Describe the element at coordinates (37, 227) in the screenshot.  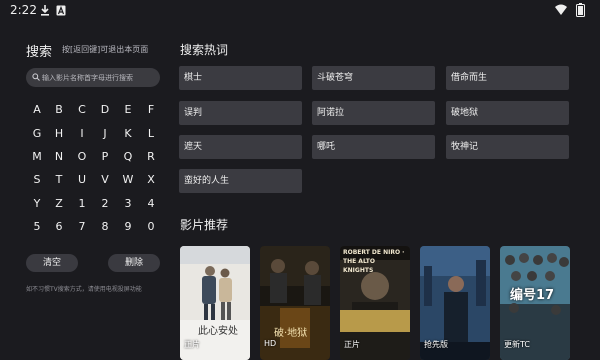
I see `keyboard-key-5: 5` at that location.